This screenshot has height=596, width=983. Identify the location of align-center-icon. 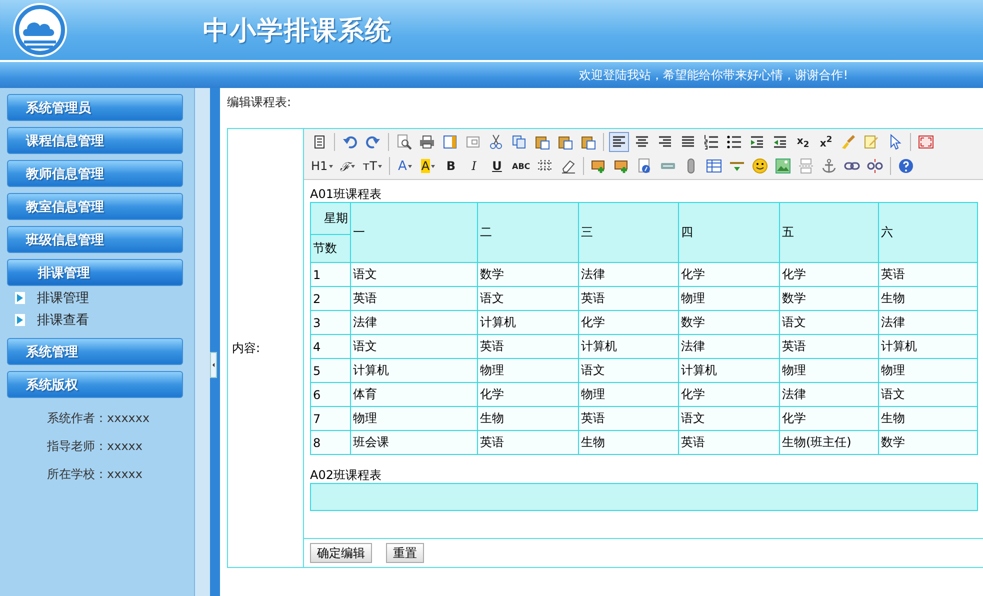
(642, 142).